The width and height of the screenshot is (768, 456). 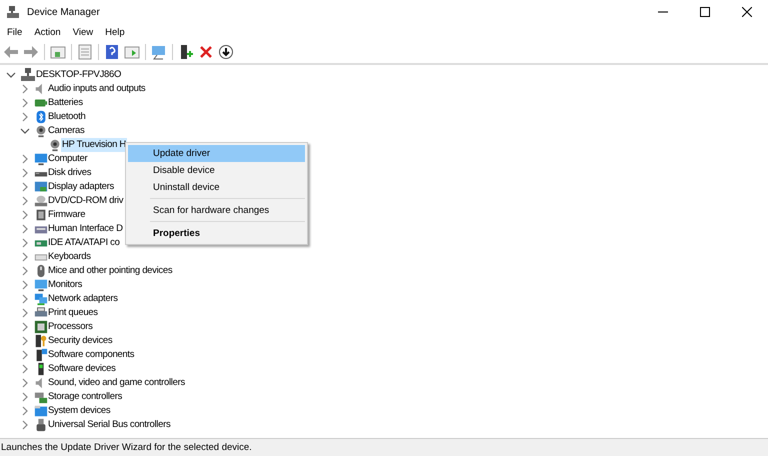 I want to click on context-menu-item: Disable device, so click(x=216, y=170).